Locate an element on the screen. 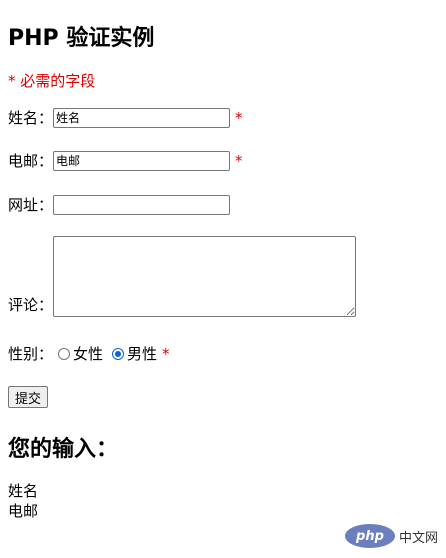 The height and width of the screenshot is (558, 446). comment-label: 评论： is located at coordinates (31, 305).